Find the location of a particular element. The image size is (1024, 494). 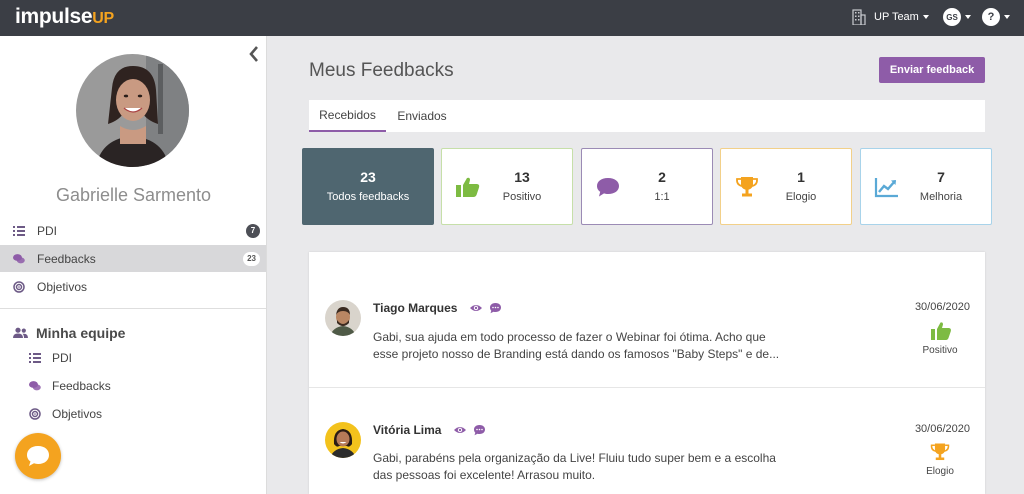

count-badge: 7 is located at coordinates (253, 230).